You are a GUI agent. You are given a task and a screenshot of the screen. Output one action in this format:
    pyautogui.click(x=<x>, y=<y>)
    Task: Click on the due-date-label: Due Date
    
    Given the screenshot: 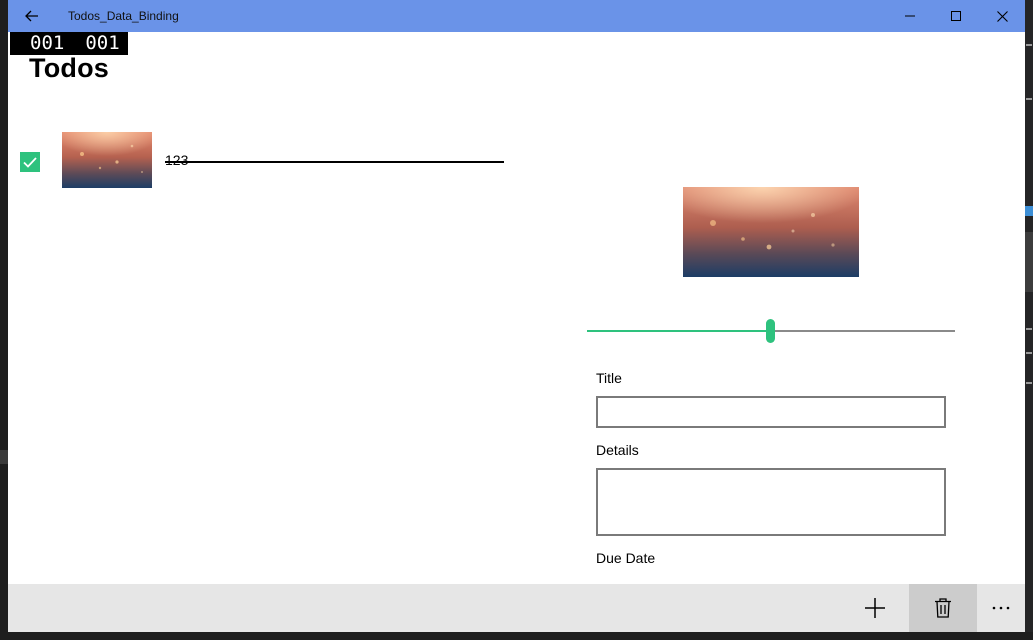 What is the action you would take?
    pyautogui.click(x=626, y=558)
    